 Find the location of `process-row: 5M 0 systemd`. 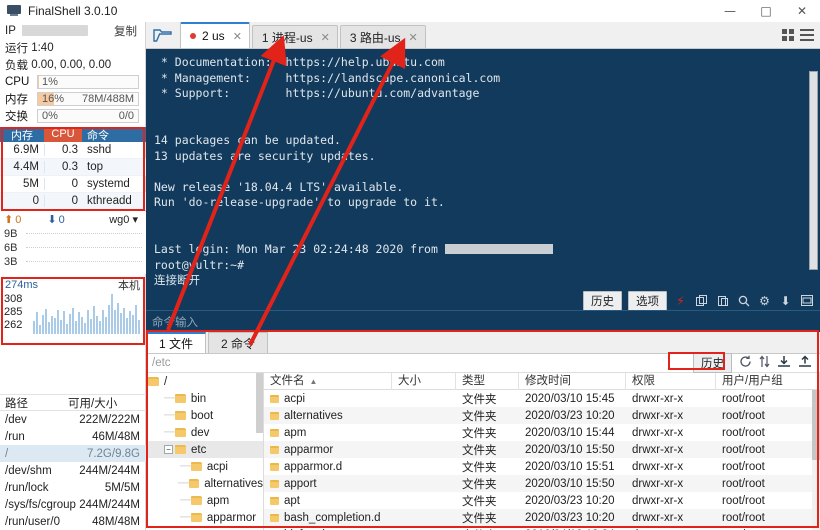

process-row: 5M 0 systemd is located at coordinates (73, 184).